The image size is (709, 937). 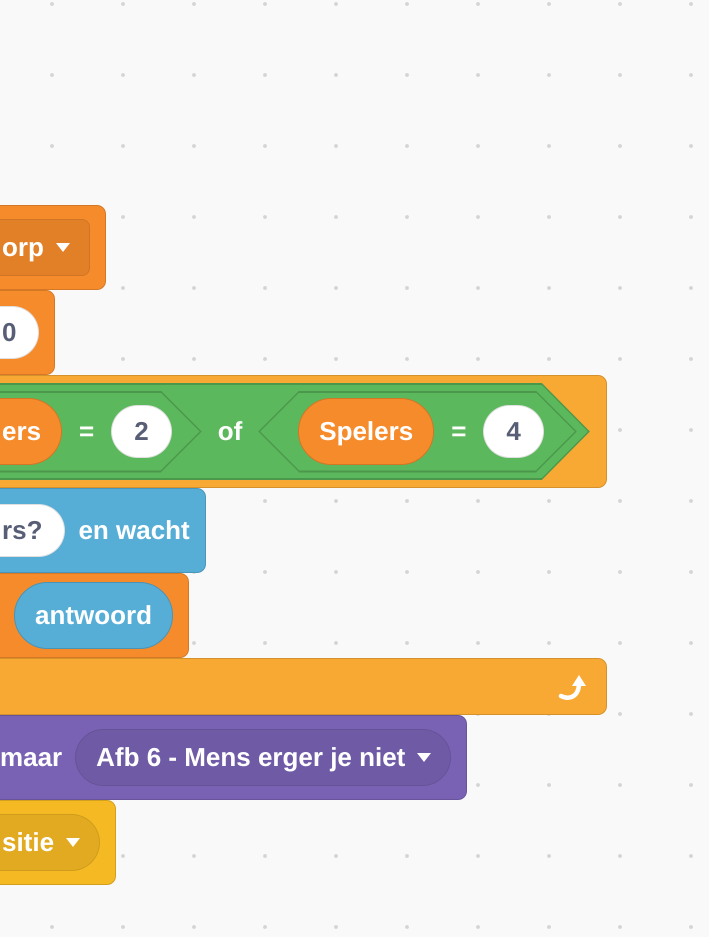 What do you see at coordinates (20, 332) in the screenshot?
I see `input-field: 0` at bounding box center [20, 332].